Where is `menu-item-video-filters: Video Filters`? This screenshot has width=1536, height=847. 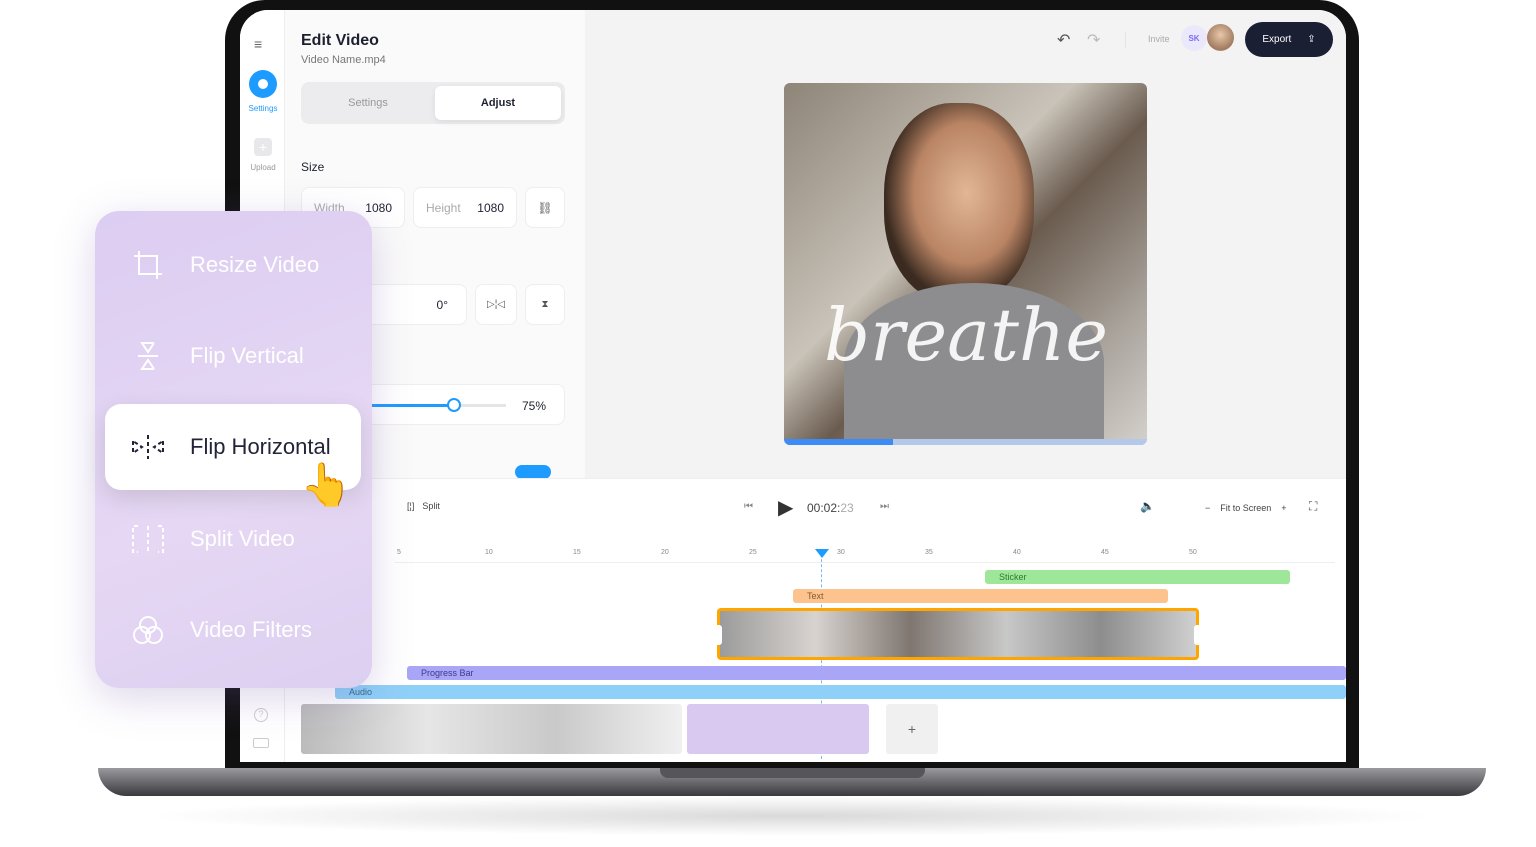 menu-item-video-filters: Video Filters is located at coordinates (233, 630).